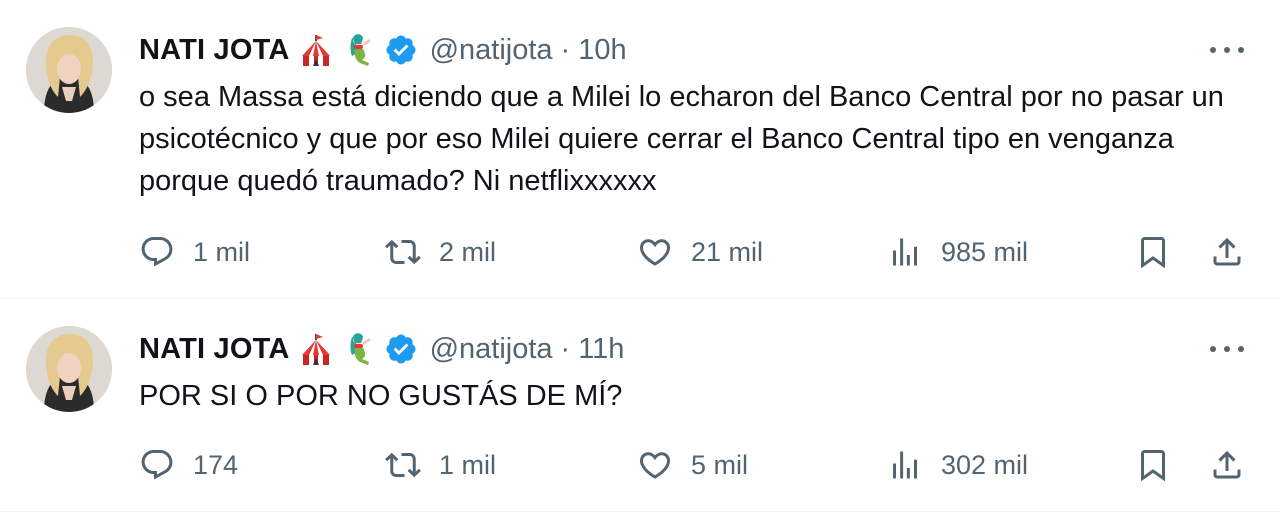 The height and width of the screenshot is (524, 1280). What do you see at coordinates (468, 464) in the screenshot?
I see `retweet-count: 1 mil` at bounding box center [468, 464].